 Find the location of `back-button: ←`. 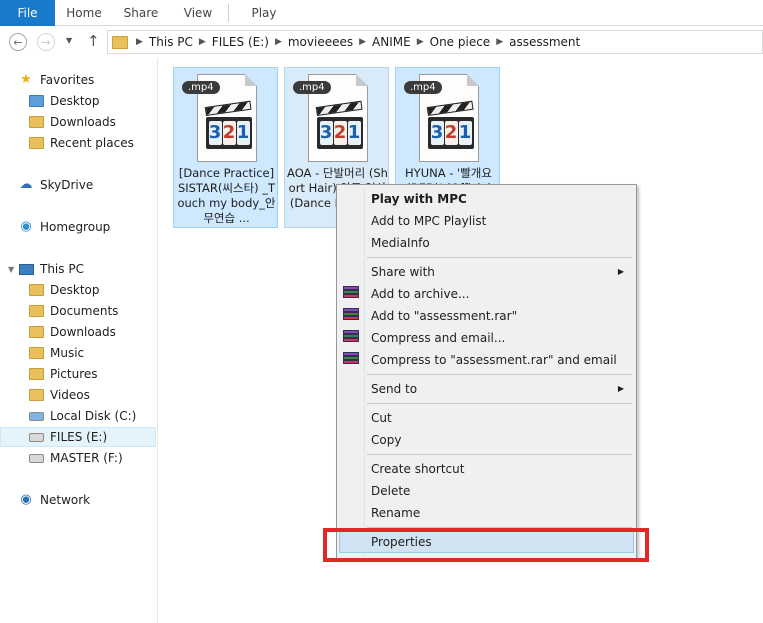

back-button: ← is located at coordinates (18, 42).